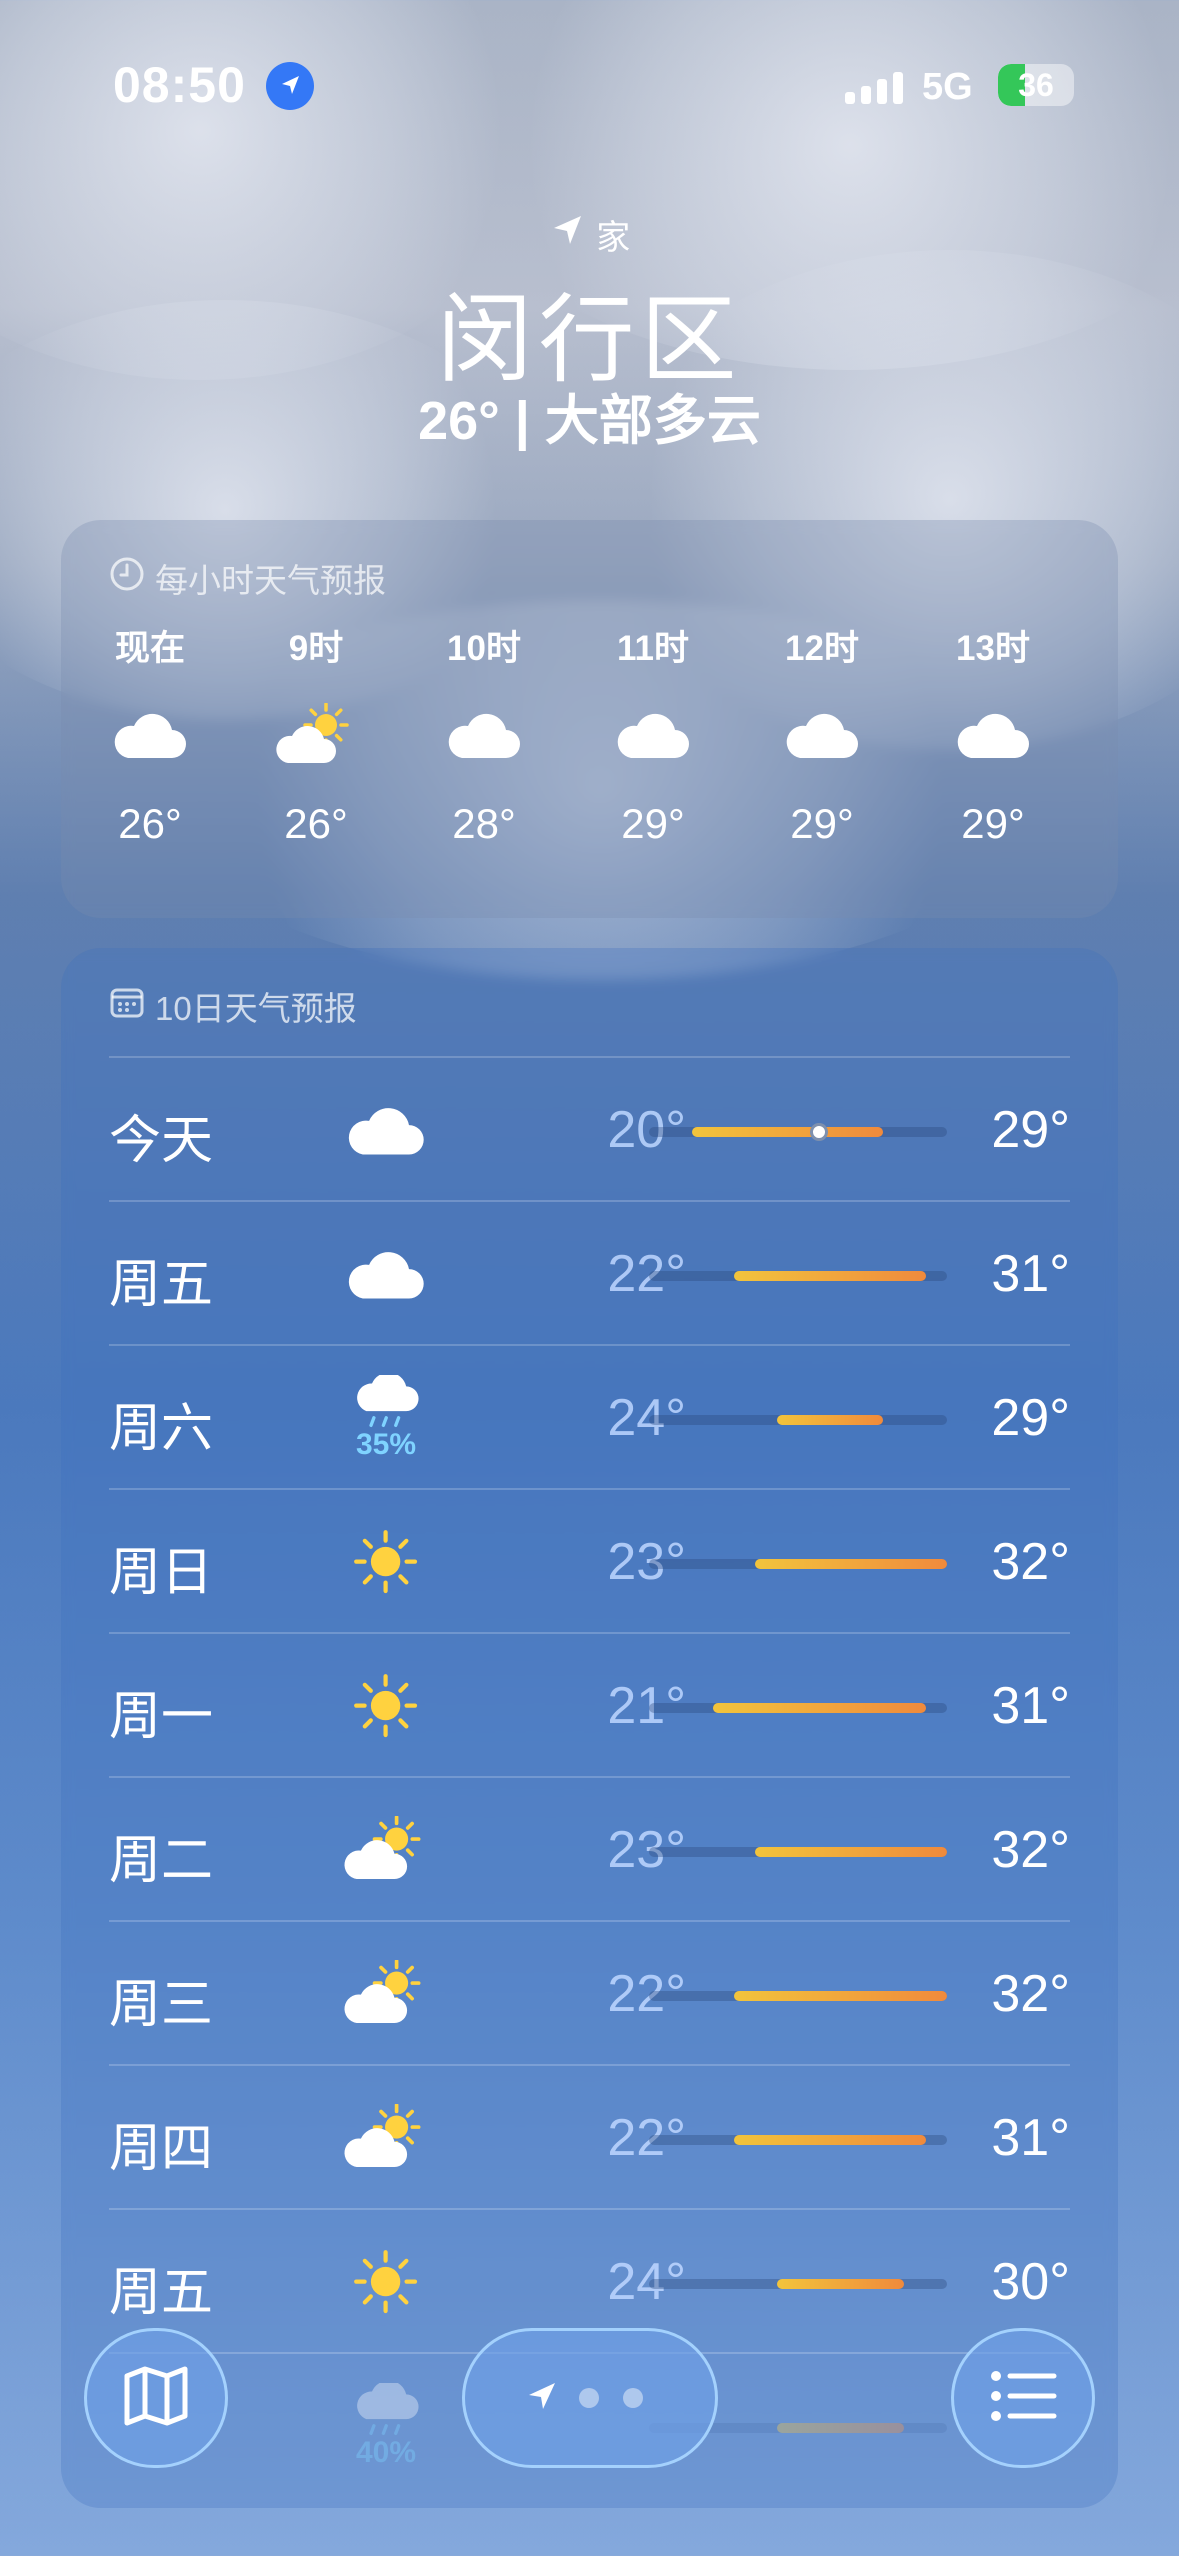  I want to click on day-label: 周二, so click(161, 1861).